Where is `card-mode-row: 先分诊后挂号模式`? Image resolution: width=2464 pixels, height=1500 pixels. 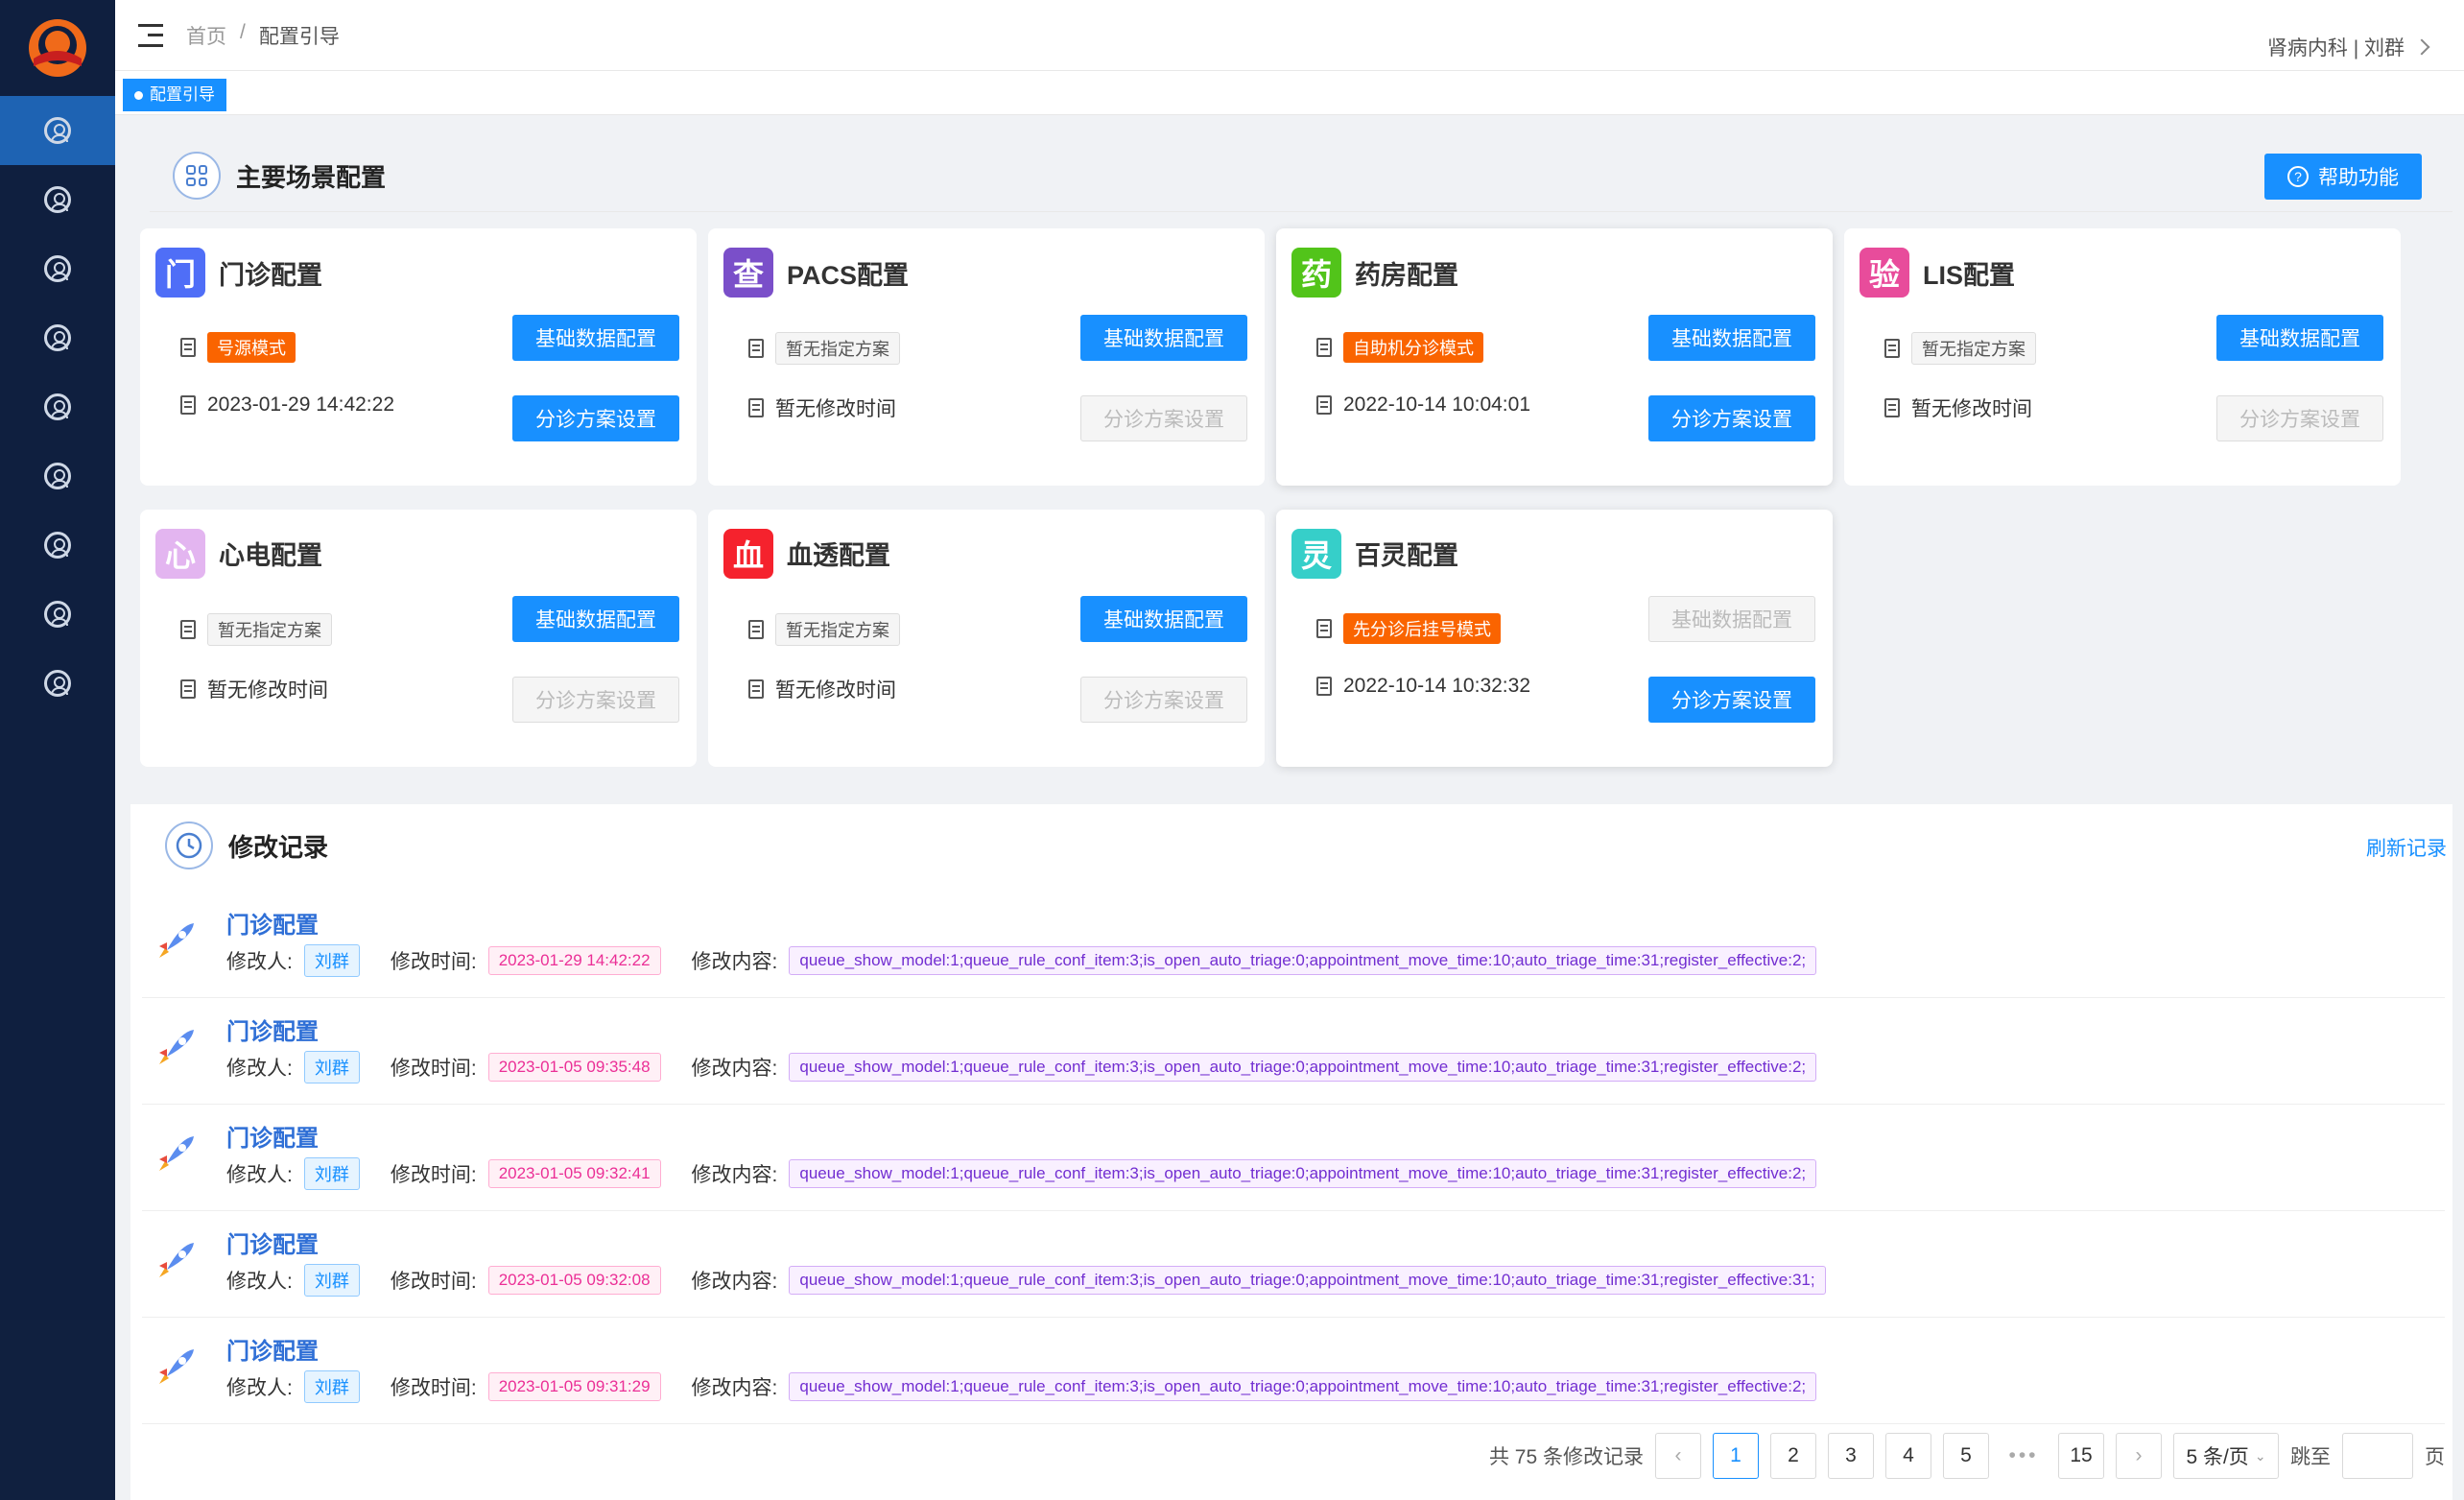
card-mode-row: 先分诊后挂号模式 is located at coordinates (1408, 628).